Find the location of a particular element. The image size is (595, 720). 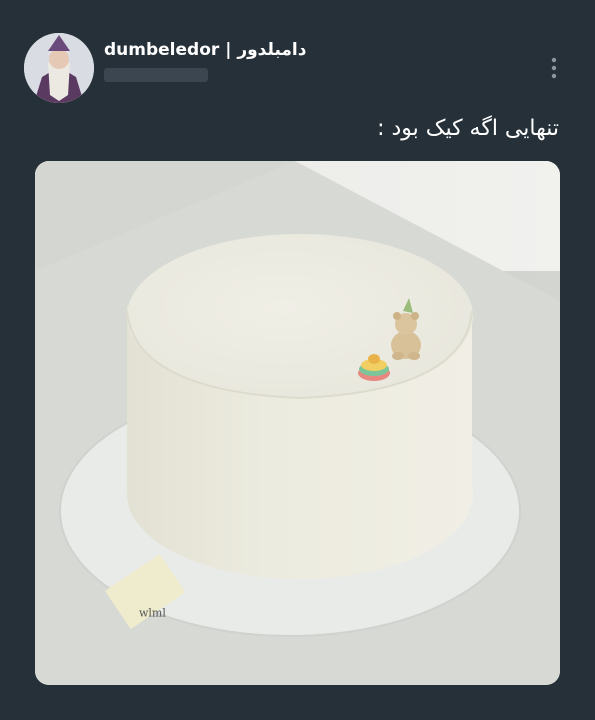

tweet-text: تنهایی اگه کیک بود : is located at coordinates (468, 128).